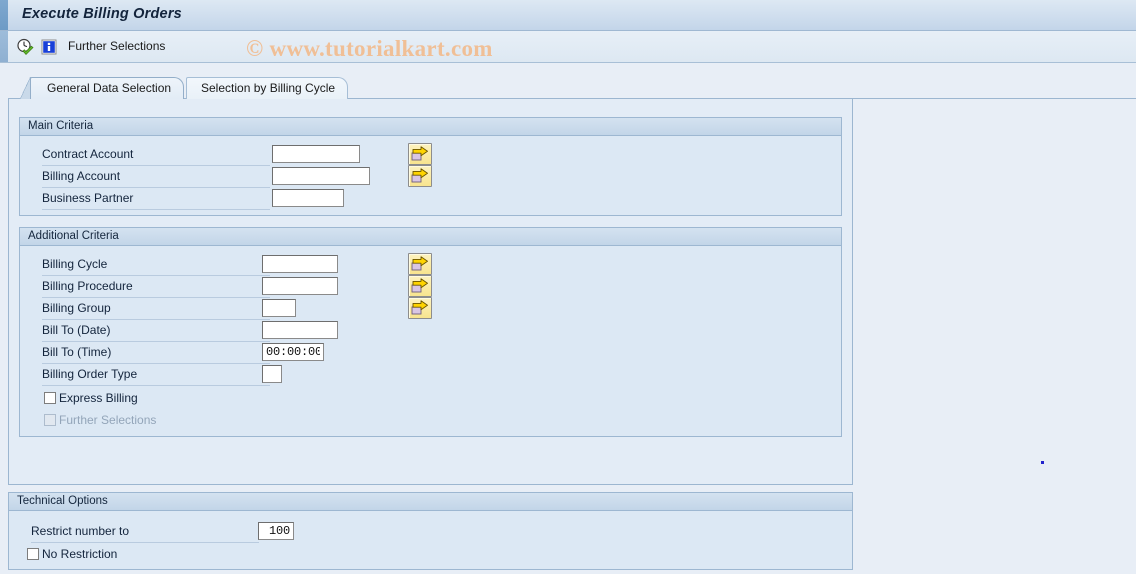 The width and height of the screenshot is (1136, 574). Describe the element at coordinates (88, 198) in the screenshot. I see `label-business-partner: Business Partner` at that location.